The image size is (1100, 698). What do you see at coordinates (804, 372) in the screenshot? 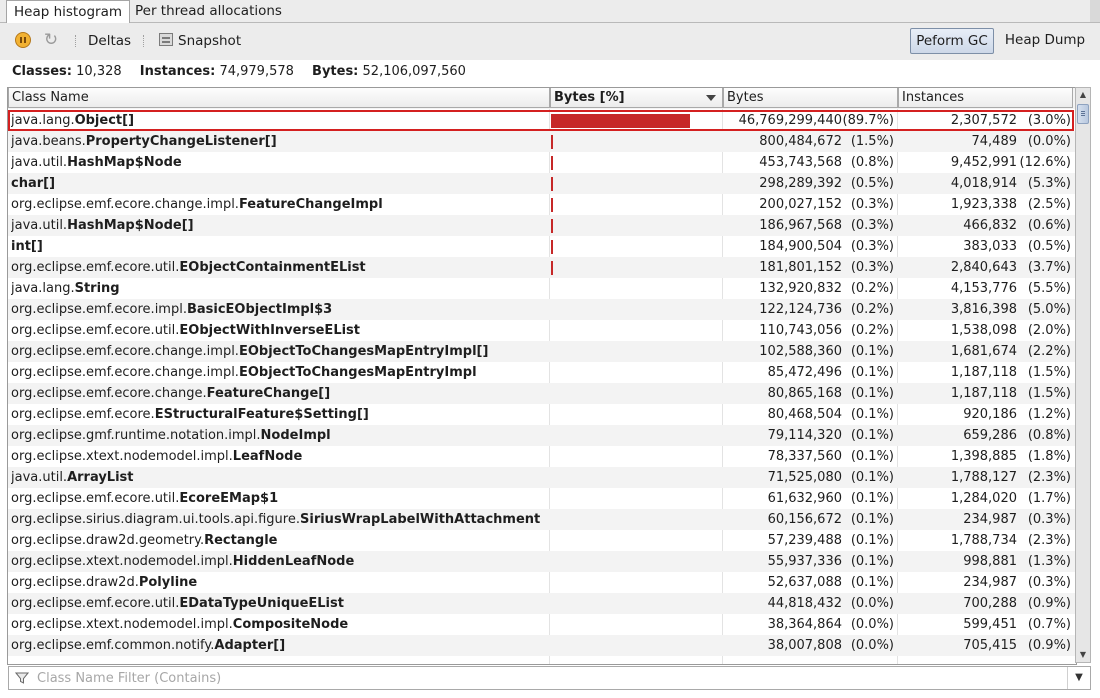
I see `bytes-value: 85,472,496` at bounding box center [804, 372].